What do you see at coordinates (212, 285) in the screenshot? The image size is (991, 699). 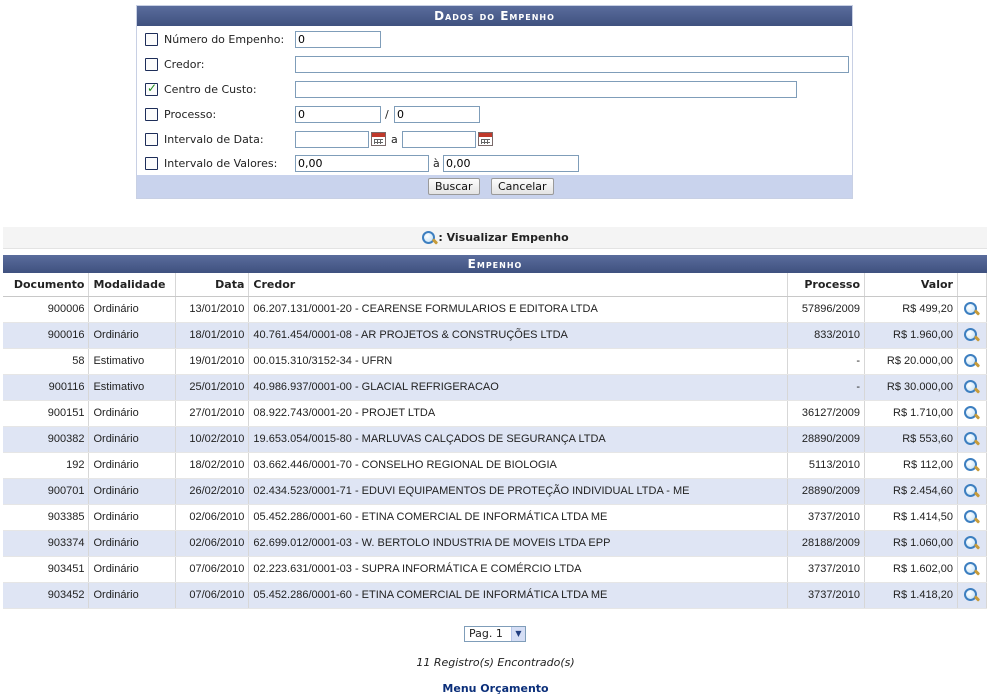 I see `col-data: Data` at bounding box center [212, 285].